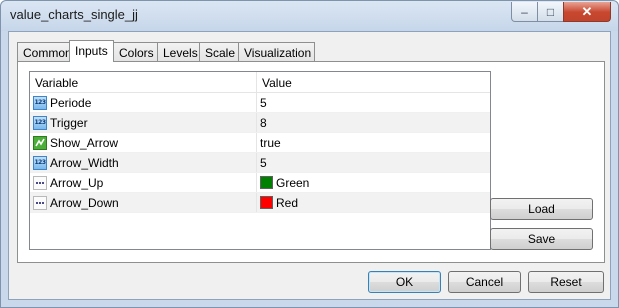 The image size is (619, 308). What do you see at coordinates (293, 182) in the screenshot?
I see `value-text: Green` at bounding box center [293, 182].